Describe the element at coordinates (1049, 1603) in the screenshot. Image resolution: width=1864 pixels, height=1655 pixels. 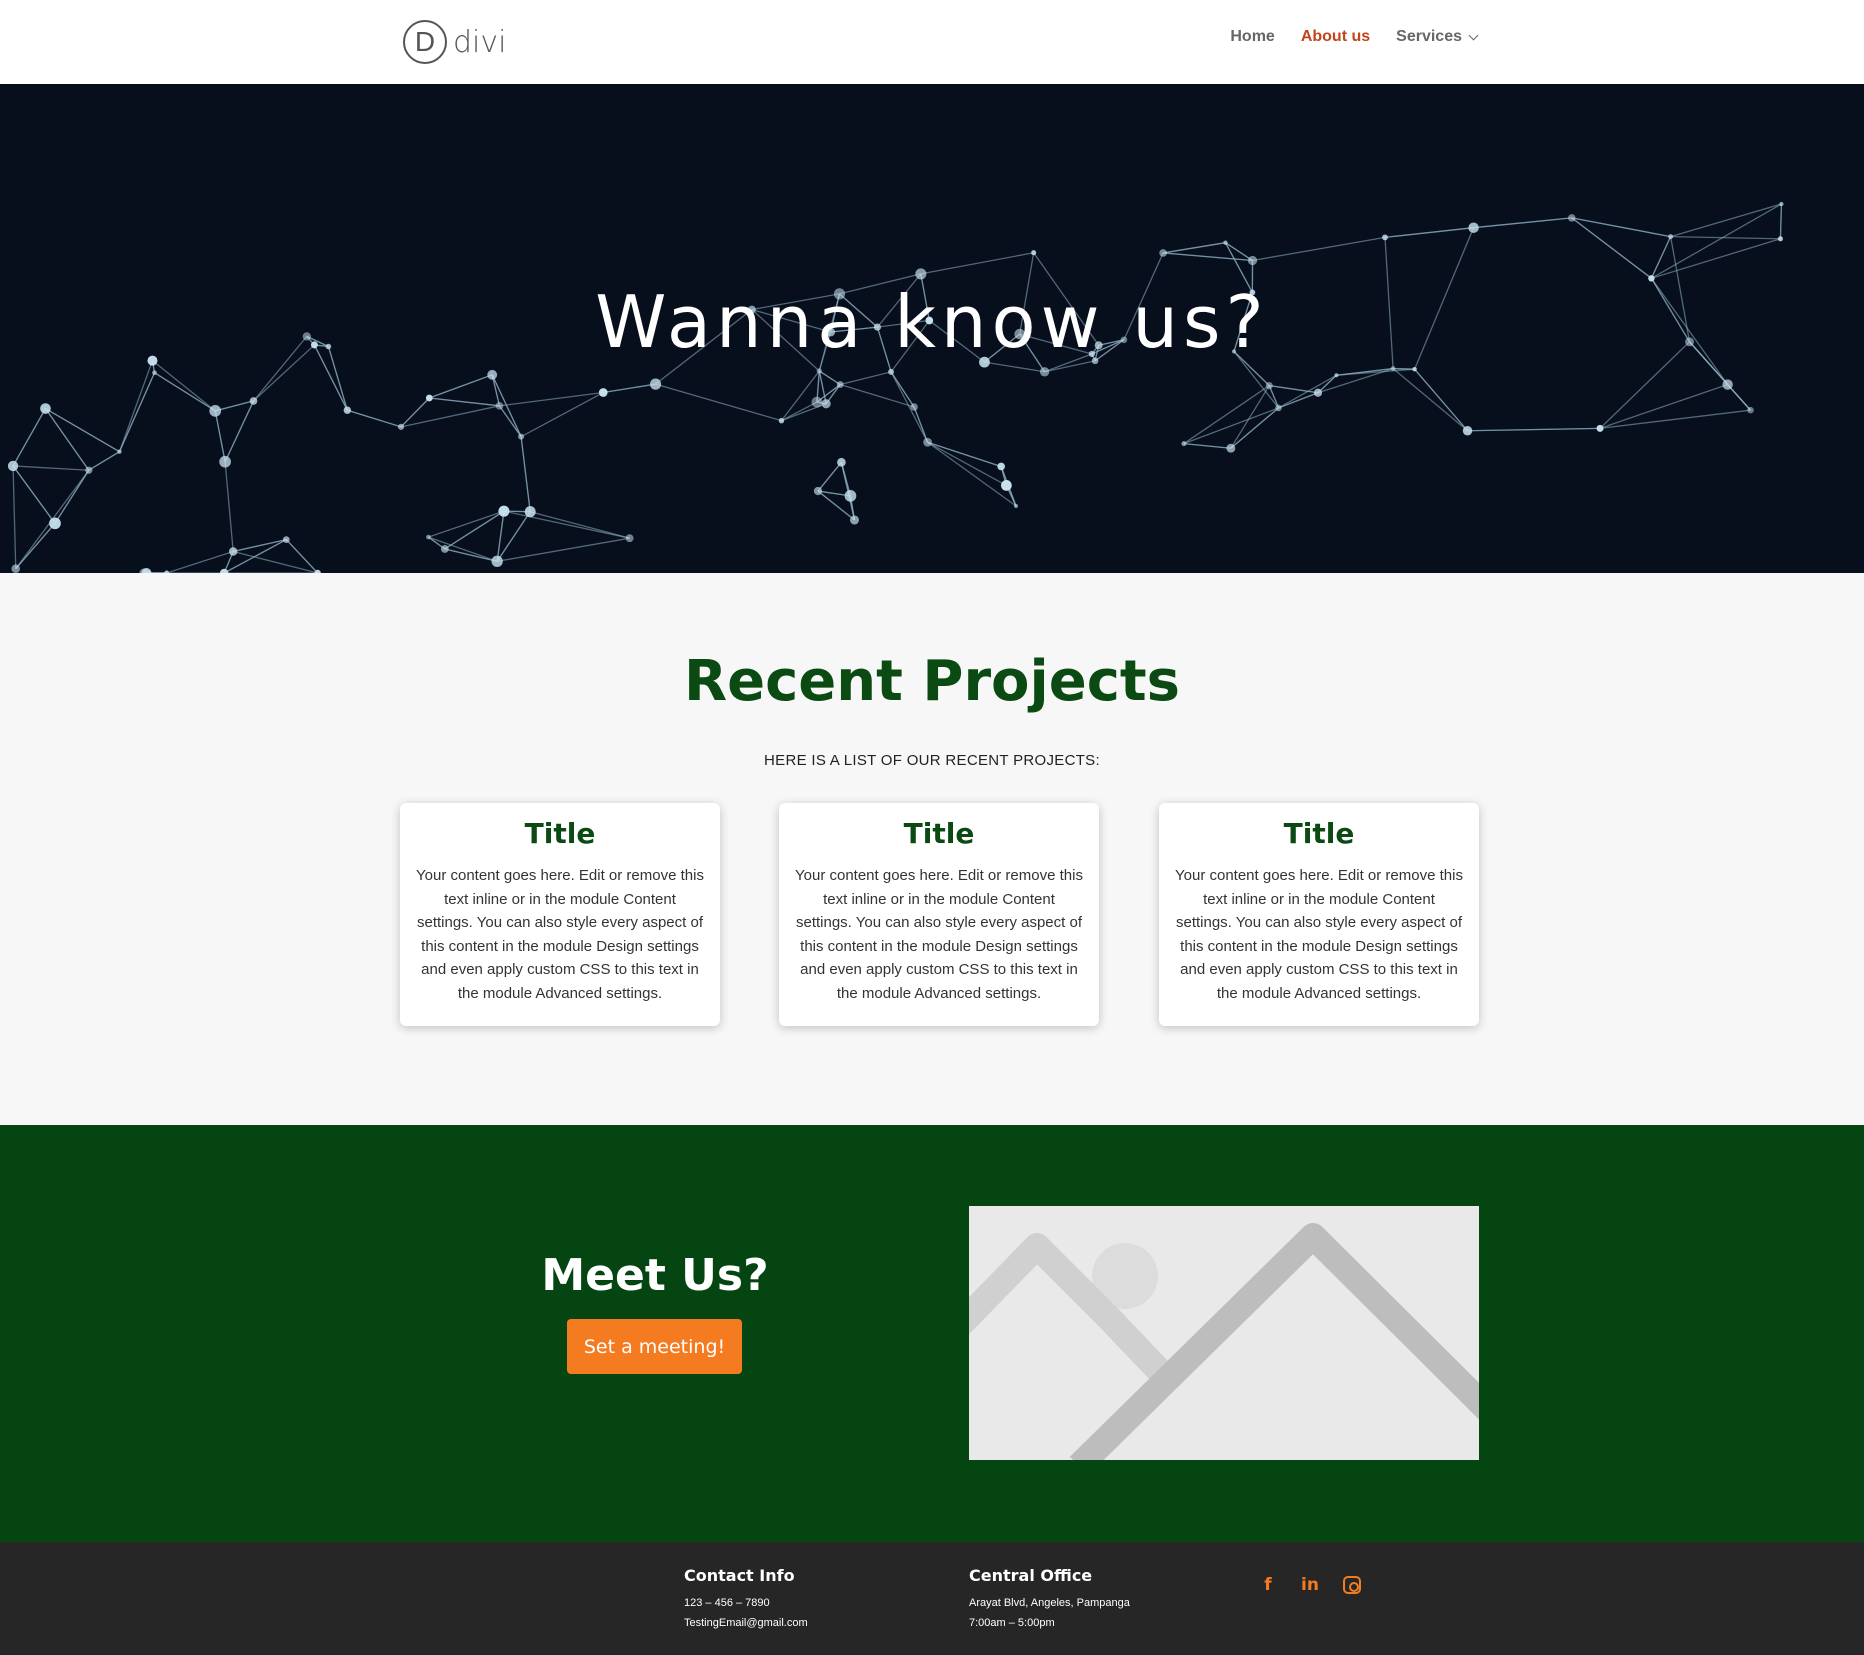
I see `footer-address: Arayat Blvd, Angeles, Pampanga` at that location.